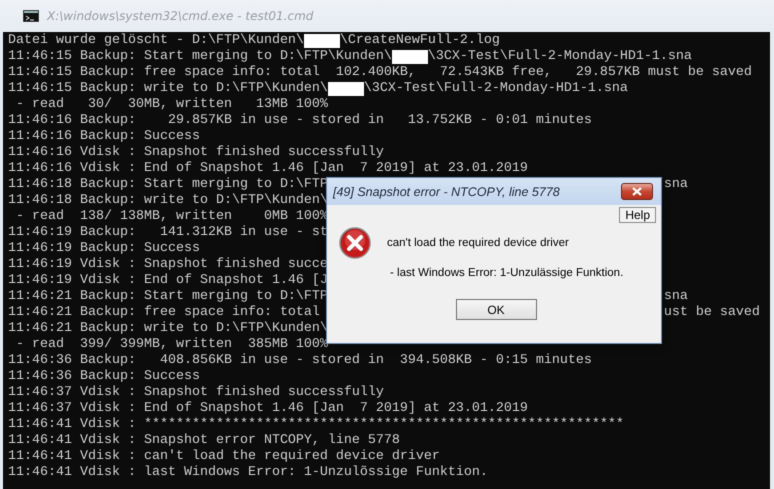 The image size is (774, 489). Describe the element at coordinates (268, 169) in the screenshot. I see `console-line: 11:46:16 Vdisk : End of Snapshot 1.46 [Jan 7 2019] at 23.01.2019` at that location.